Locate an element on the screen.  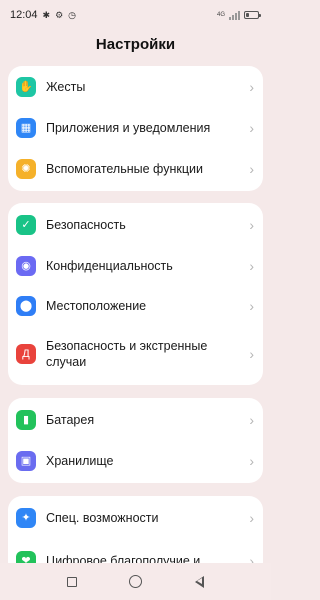
alarm-icon: ◷ is located at coordinates (72, 14).